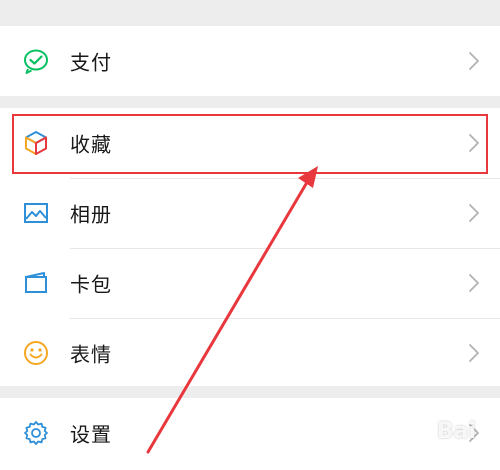 The image size is (500, 470). What do you see at coordinates (250, 213) in the screenshot?
I see `menu-item-album: 相册` at bounding box center [250, 213].